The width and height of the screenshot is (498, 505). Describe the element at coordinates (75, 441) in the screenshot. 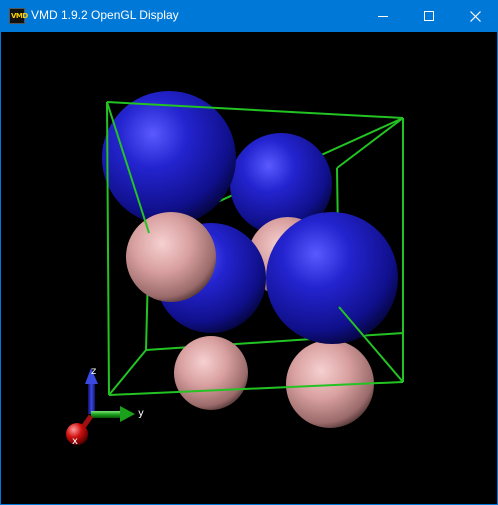

I see `x-axis-label: x` at that location.